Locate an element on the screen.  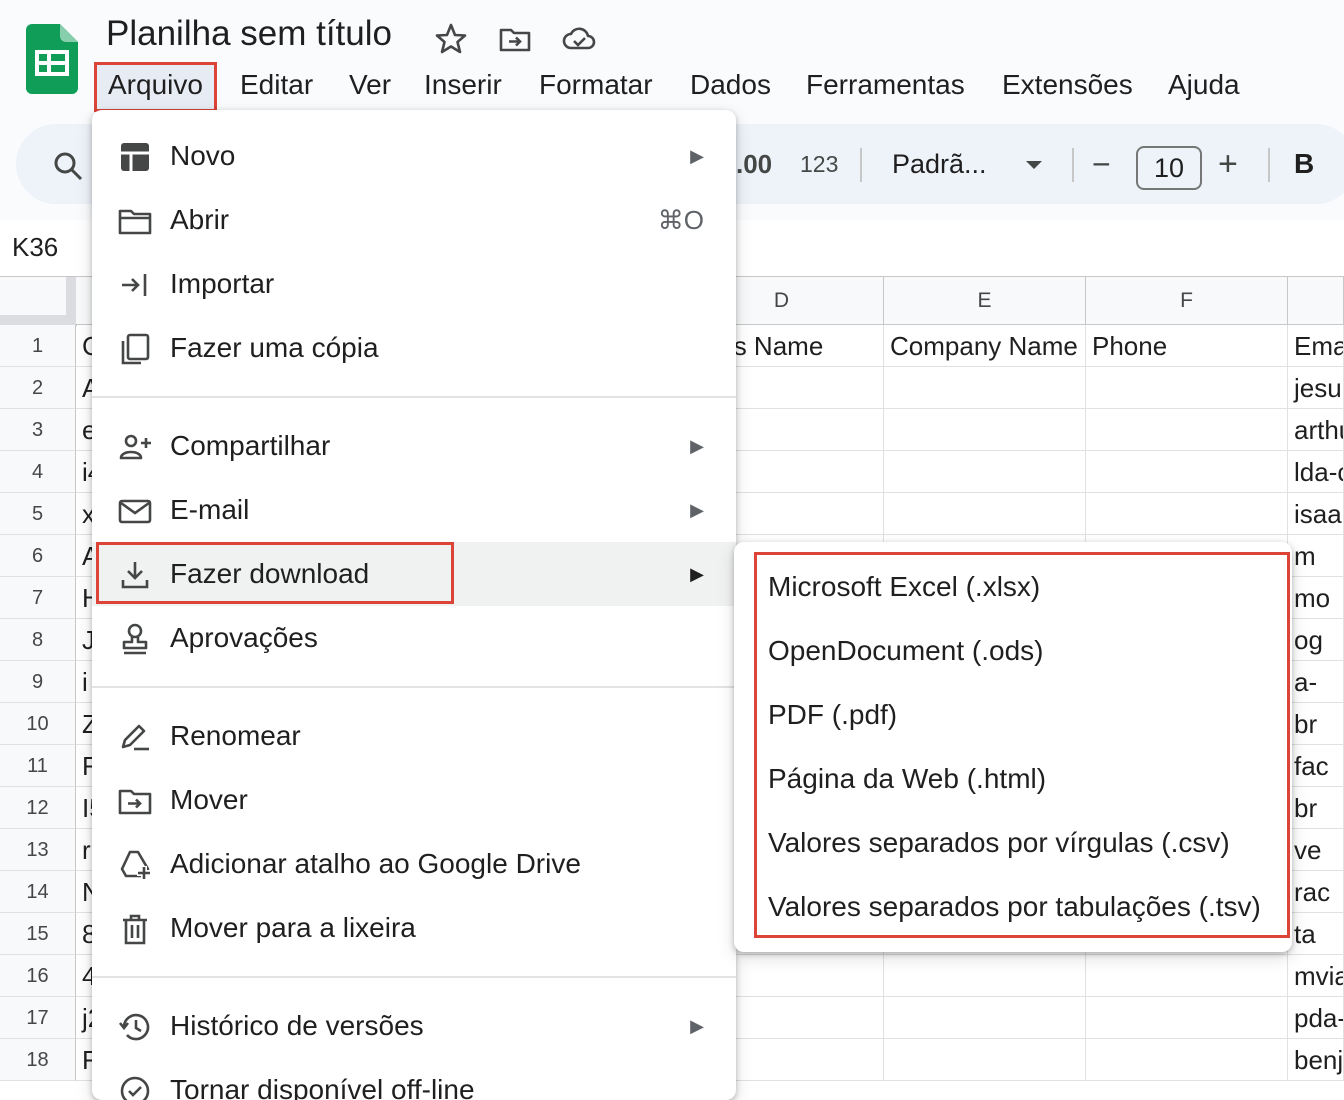
row-header: 14 is located at coordinates (38, 892).